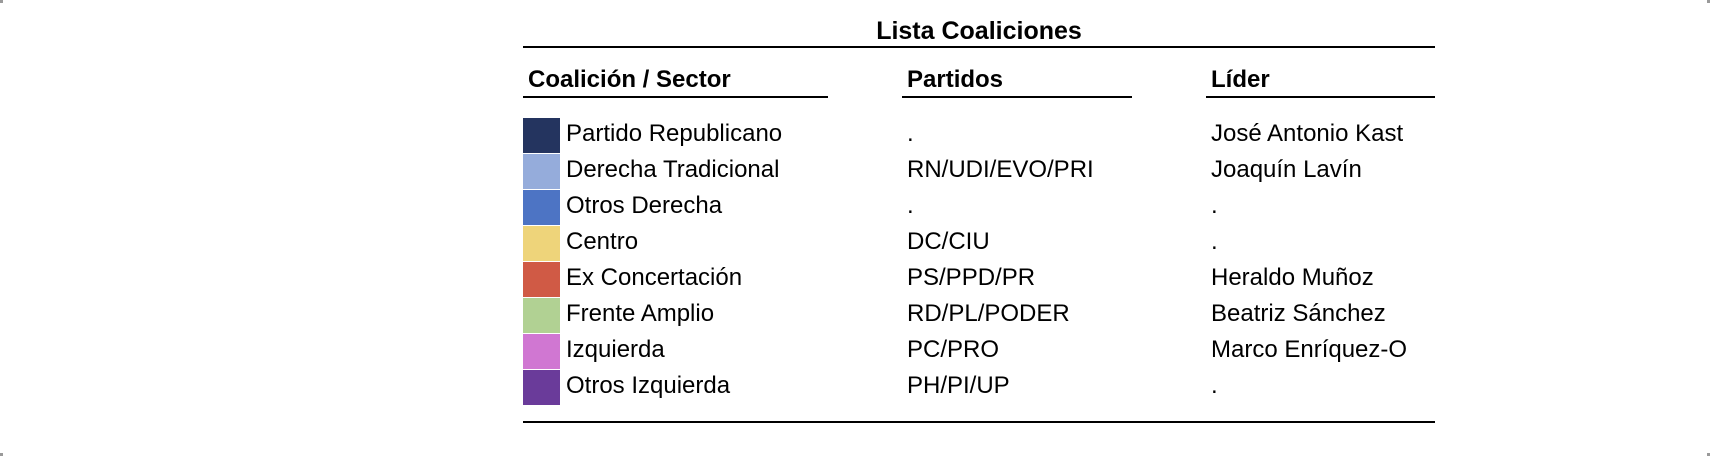  I want to click on coalition-name: Otros Derecha, so click(644, 205).